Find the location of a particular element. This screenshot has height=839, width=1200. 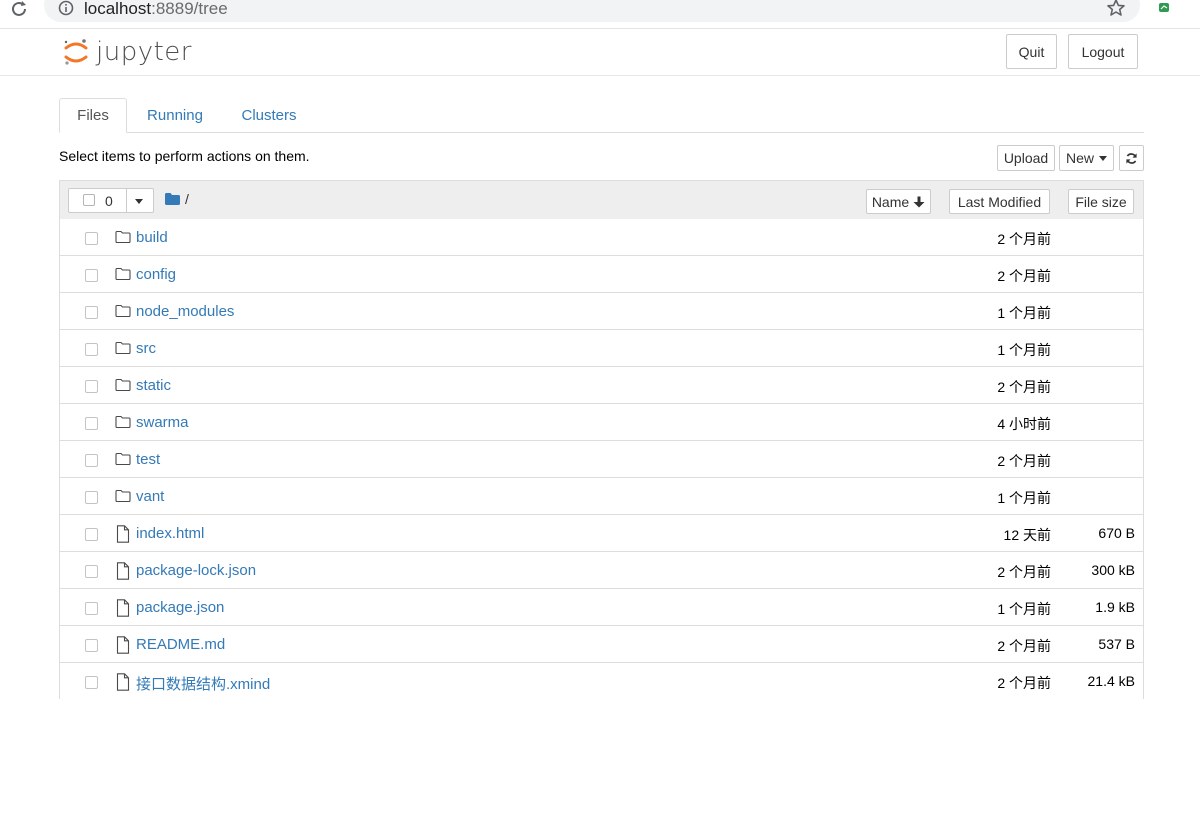

file-name-link: node_modules is located at coordinates (185, 311).